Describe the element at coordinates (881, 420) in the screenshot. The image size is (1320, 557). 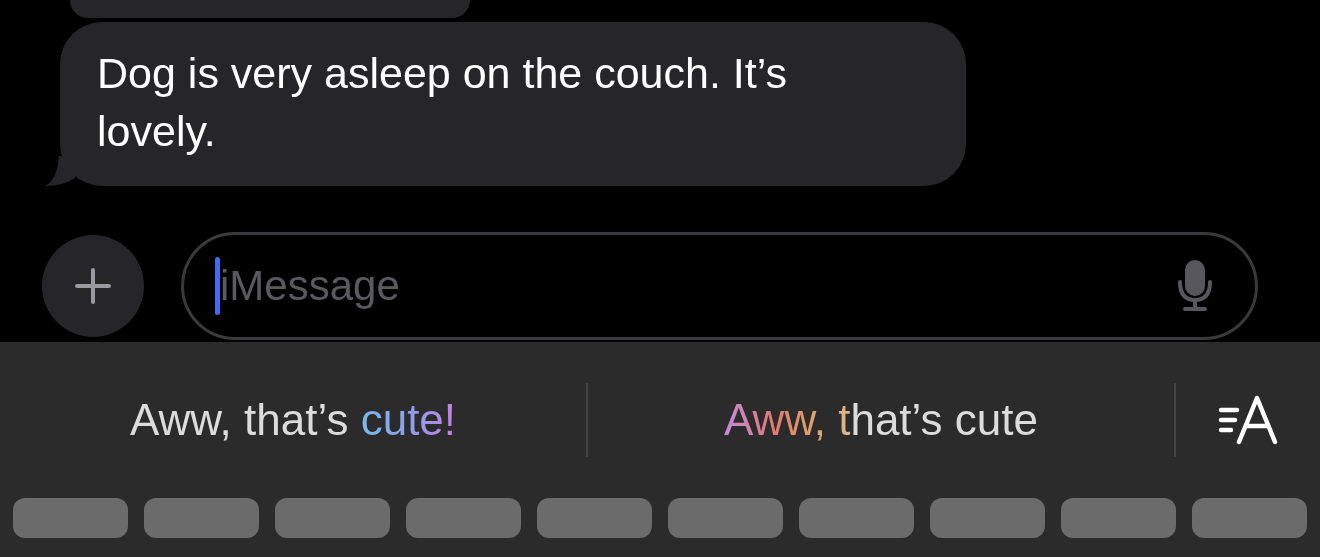
I see `suggestion: Aww, that’s cute` at that location.